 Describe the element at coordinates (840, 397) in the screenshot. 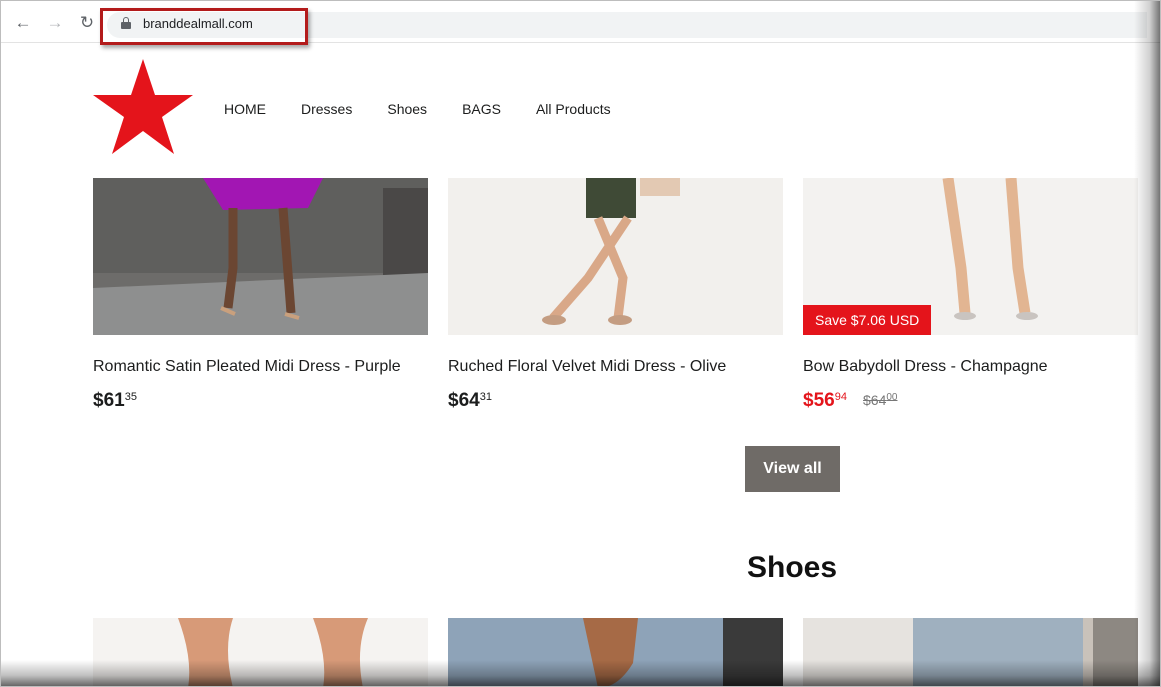

I see `price-cents: 94` at that location.